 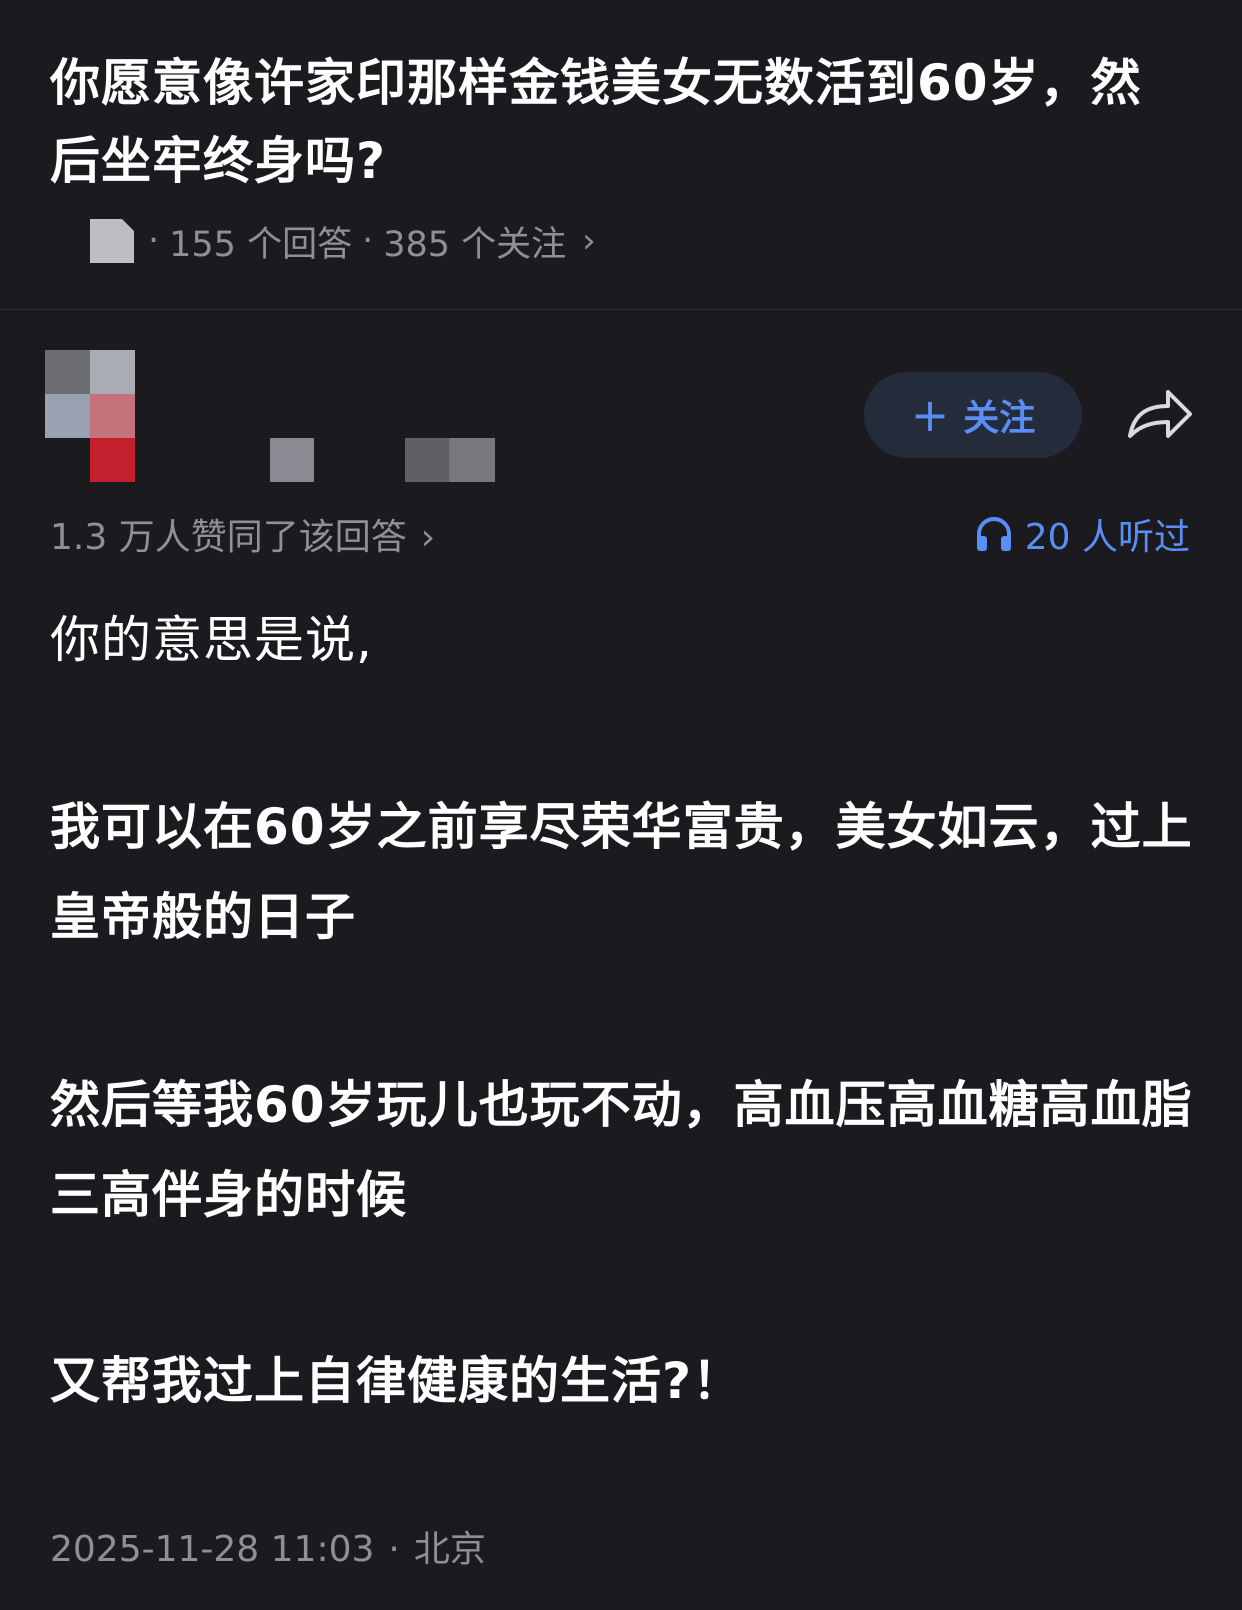 I want to click on followers-count: 385 个关注, so click(x=475, y=244).